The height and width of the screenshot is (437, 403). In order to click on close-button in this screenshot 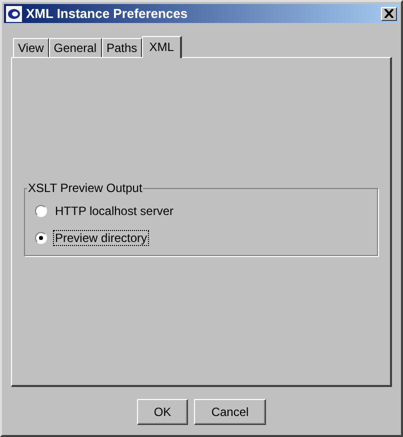, I will do `click(389, 13)`.